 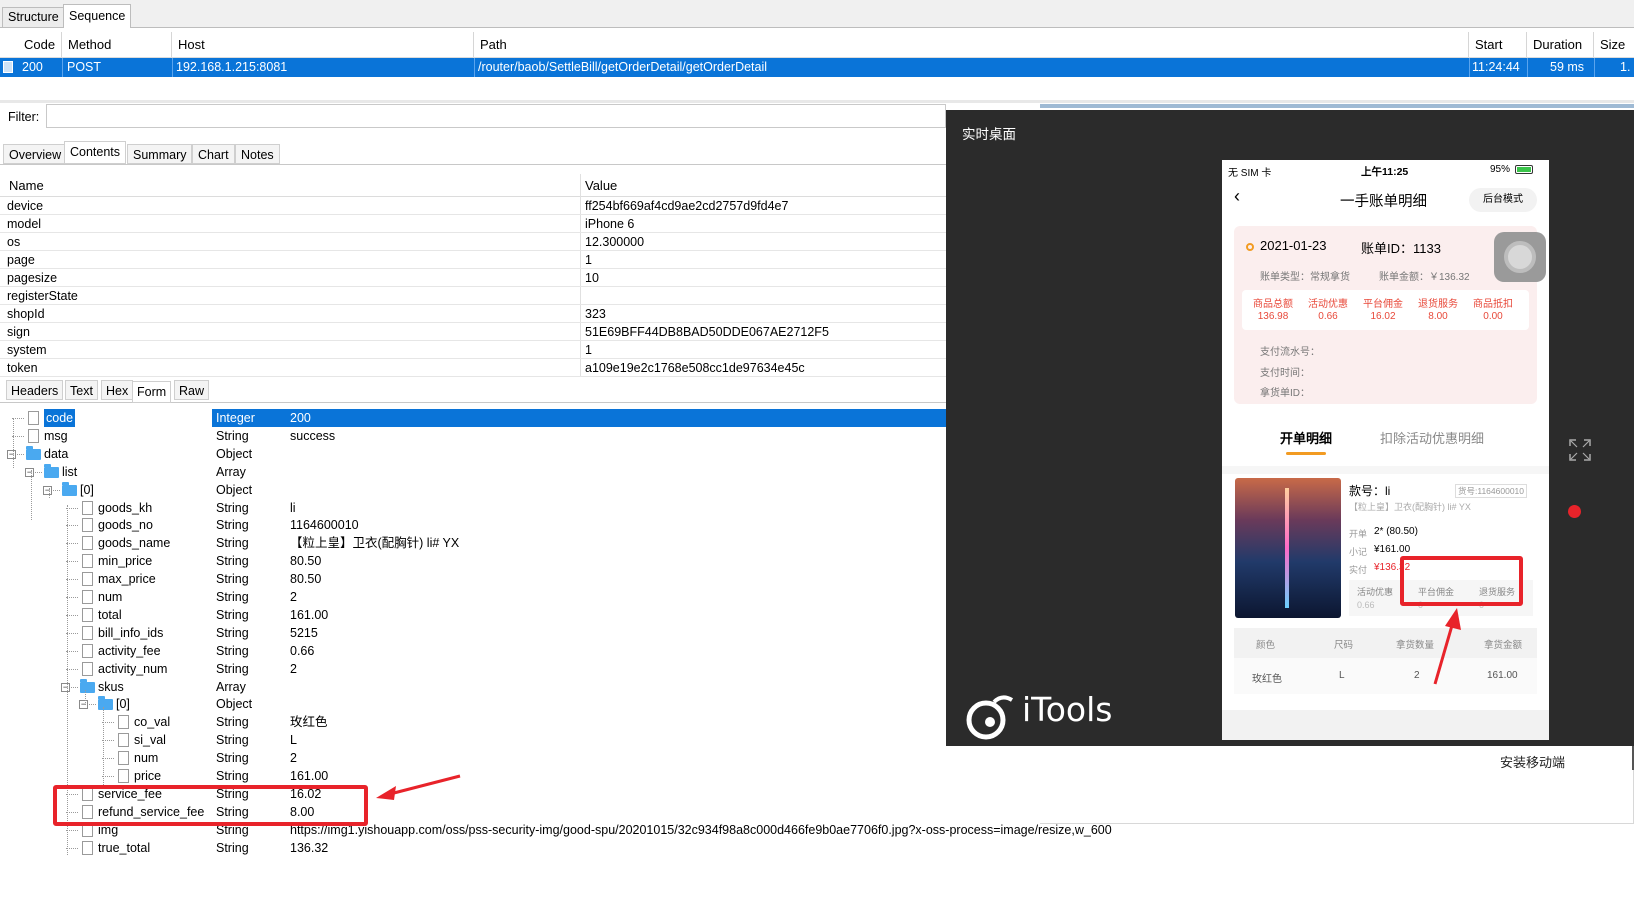 I want to click on col-duration: Duration, so click(x=1560, y=44).